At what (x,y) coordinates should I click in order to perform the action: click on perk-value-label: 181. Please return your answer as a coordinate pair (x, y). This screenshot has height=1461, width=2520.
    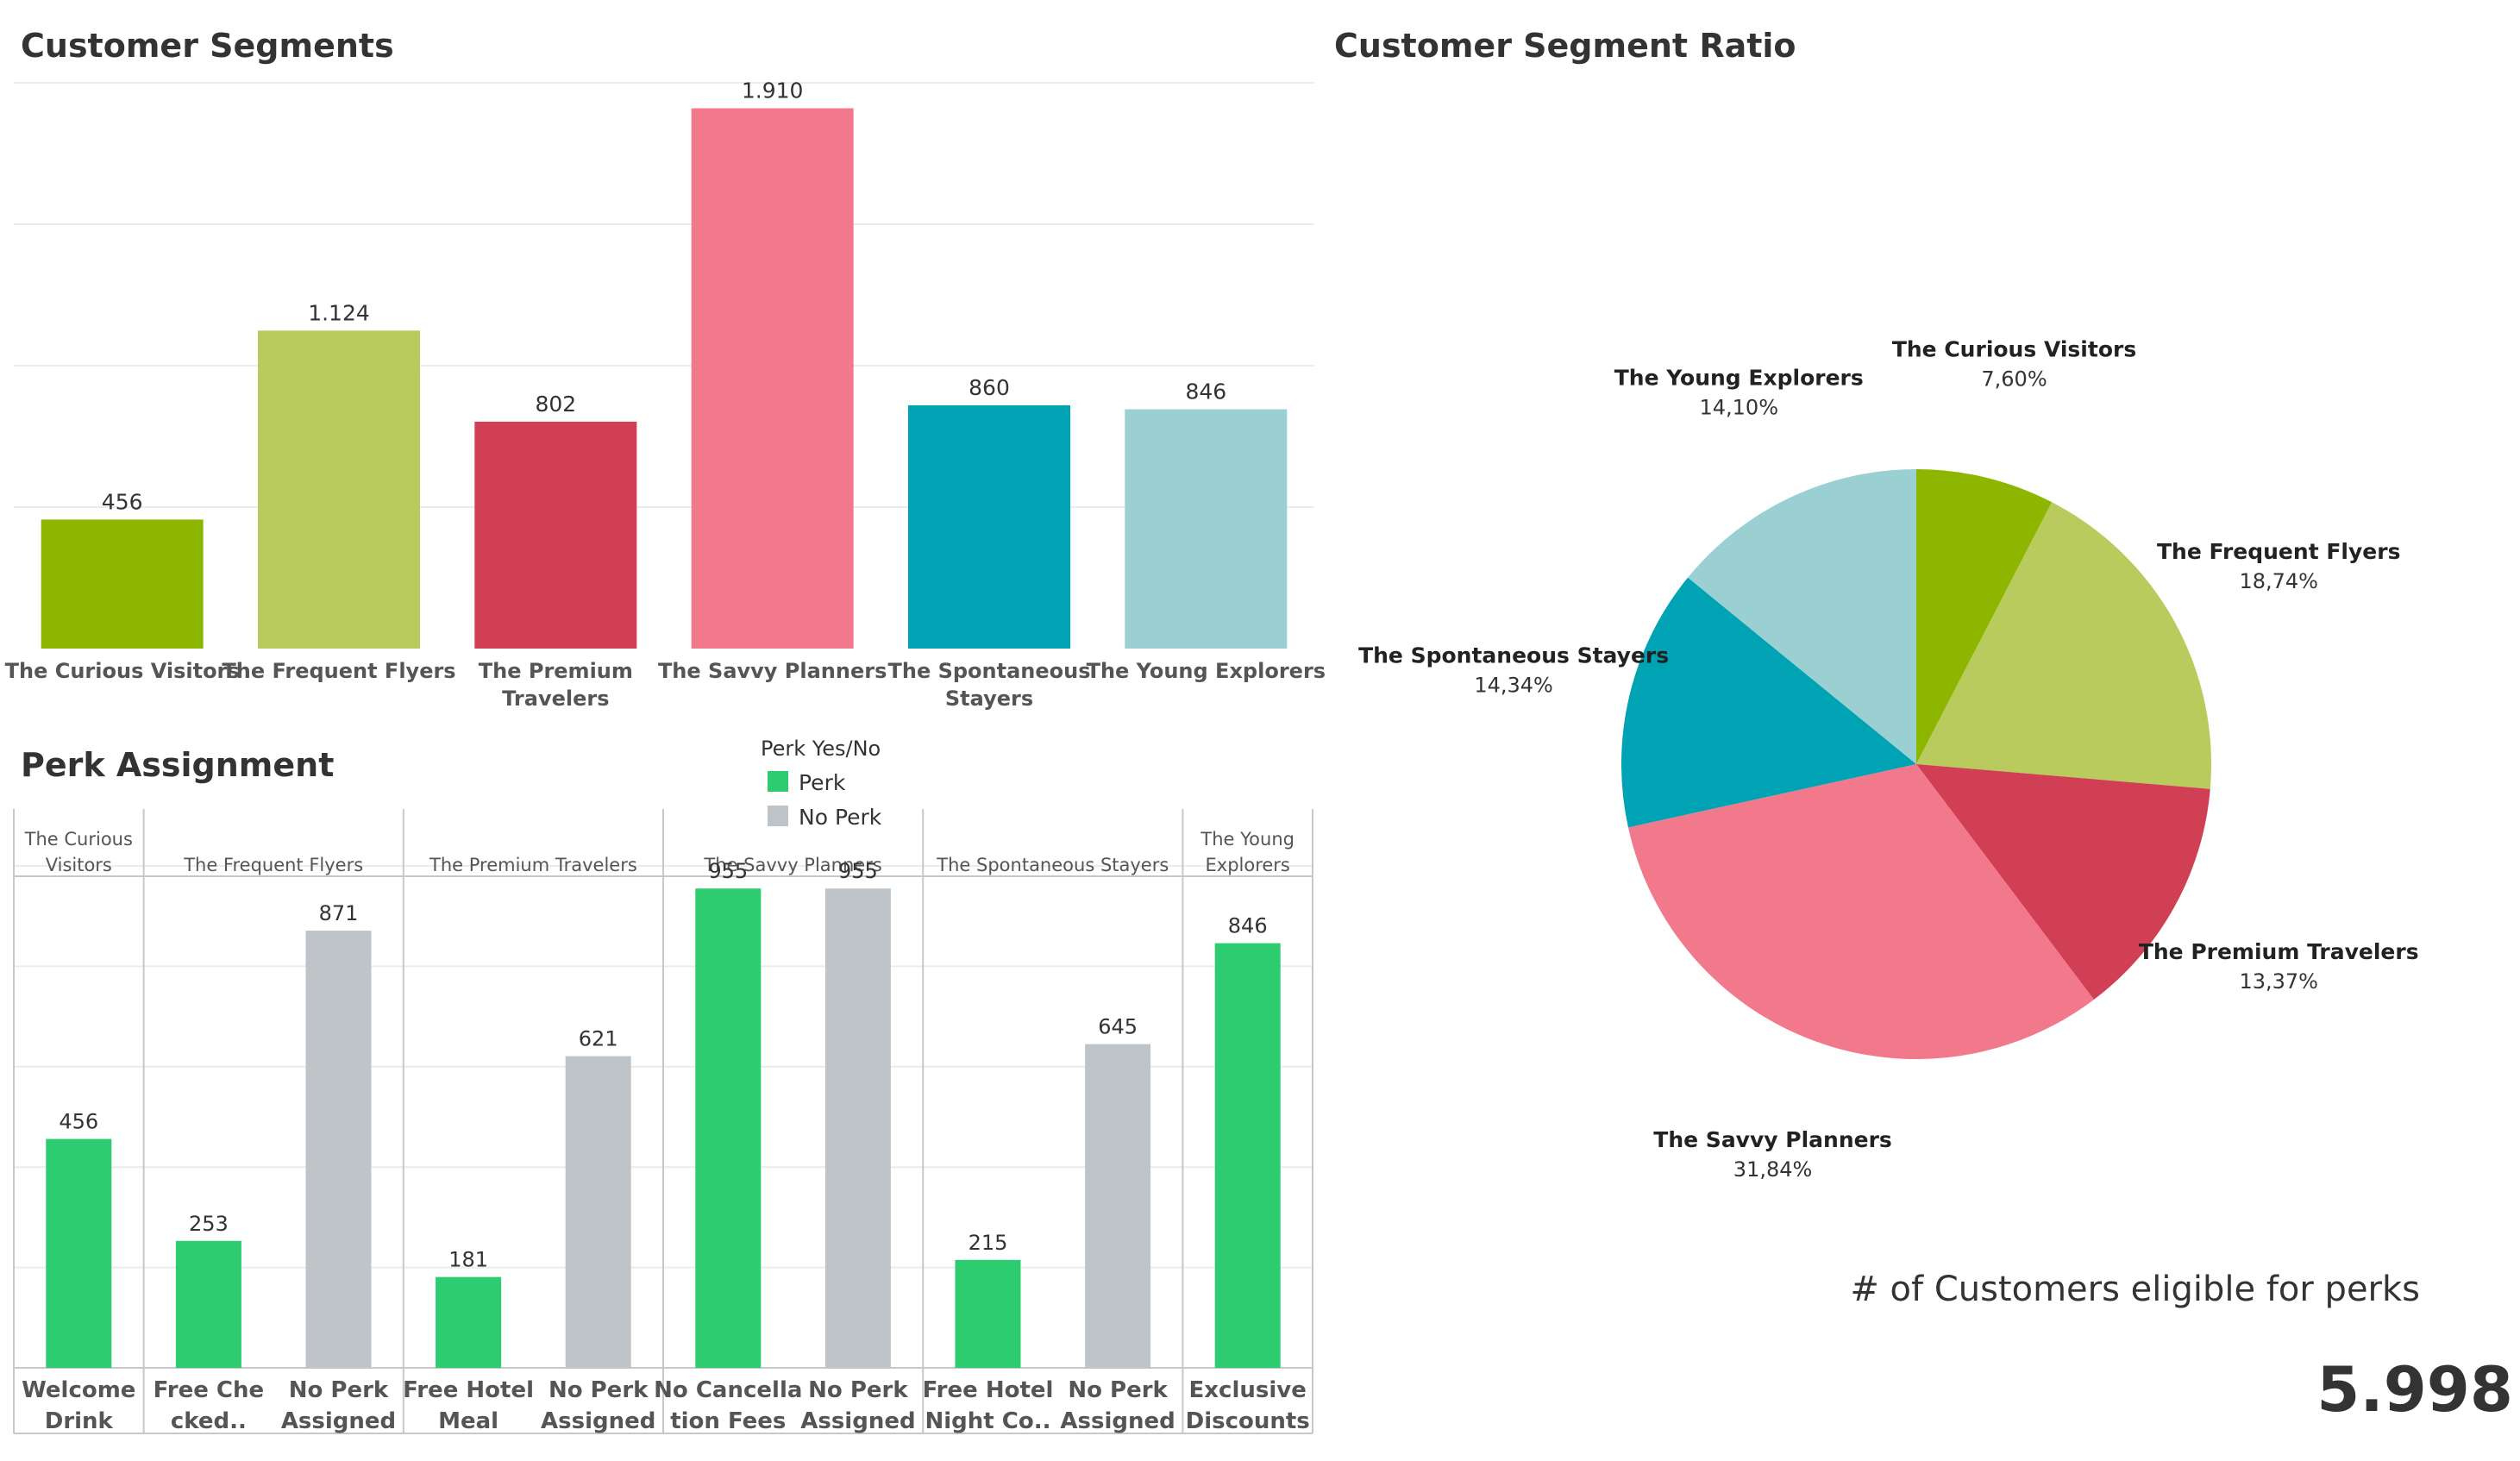
    Looking at the image, I should click on (468, 1260).